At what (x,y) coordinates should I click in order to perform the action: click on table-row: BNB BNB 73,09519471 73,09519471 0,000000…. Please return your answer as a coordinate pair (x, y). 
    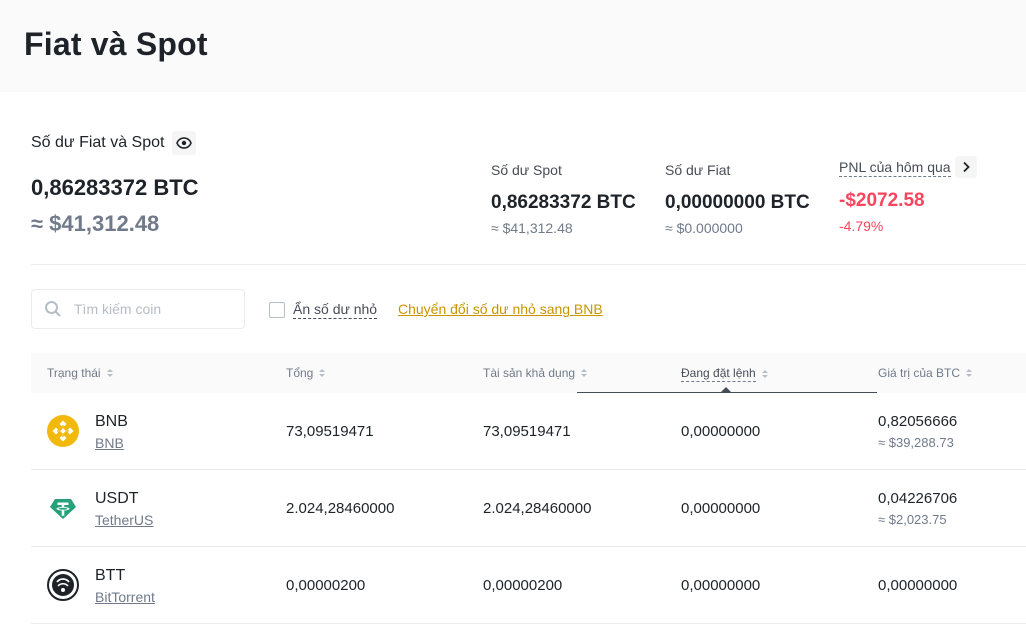
    Looking at the image, I should click on (528, 431).